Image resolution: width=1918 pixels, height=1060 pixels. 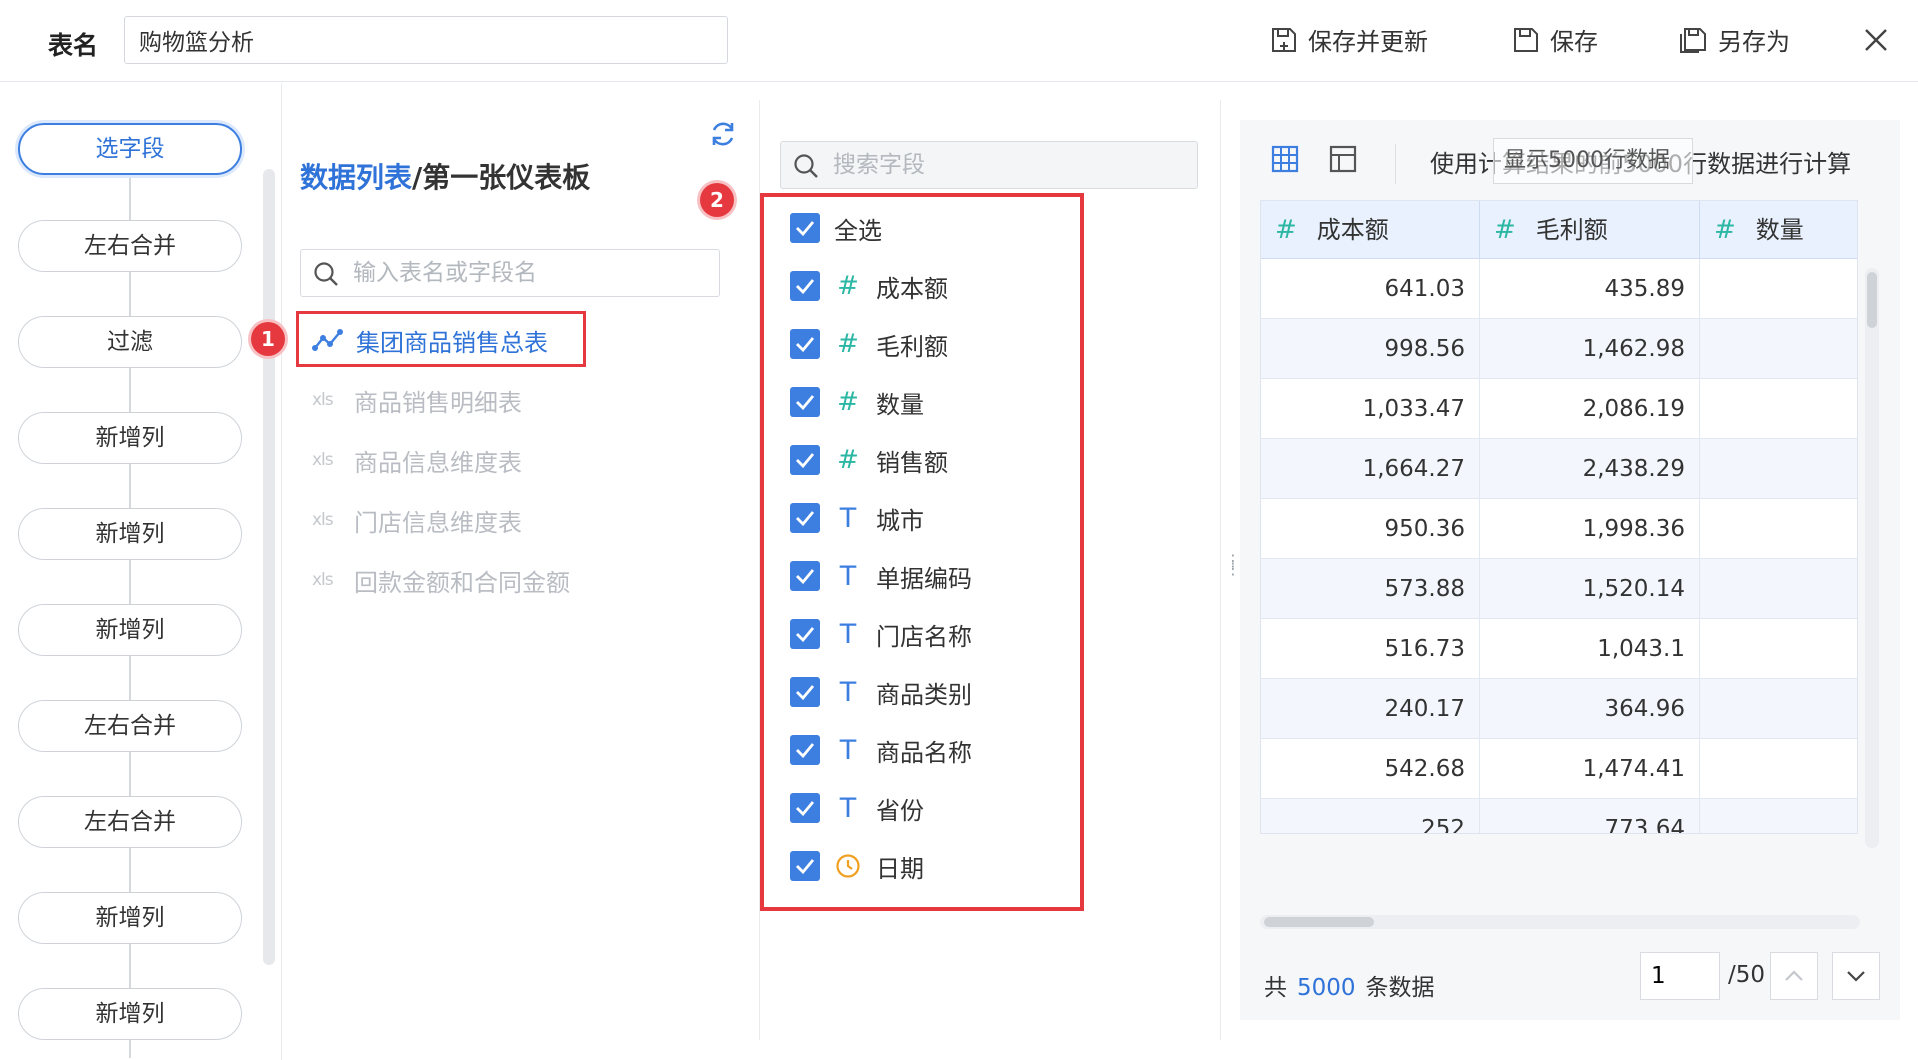 What do you see at coordinates (857, 808) in the screenshot?
I see `field-province: T 省份` at bounding box center [857, 808].